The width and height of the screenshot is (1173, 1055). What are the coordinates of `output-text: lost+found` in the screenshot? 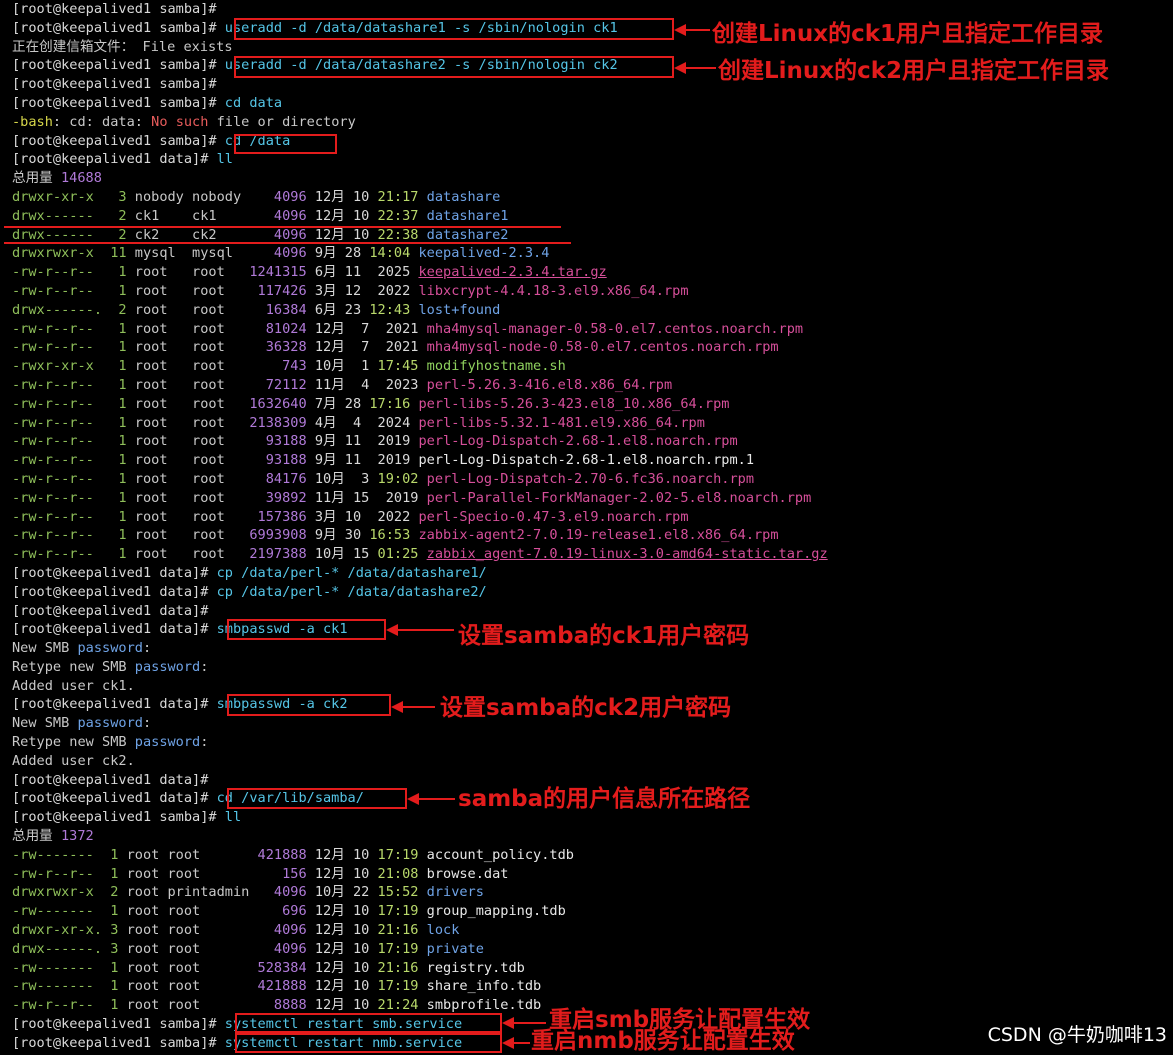 It's located at (459, 309).